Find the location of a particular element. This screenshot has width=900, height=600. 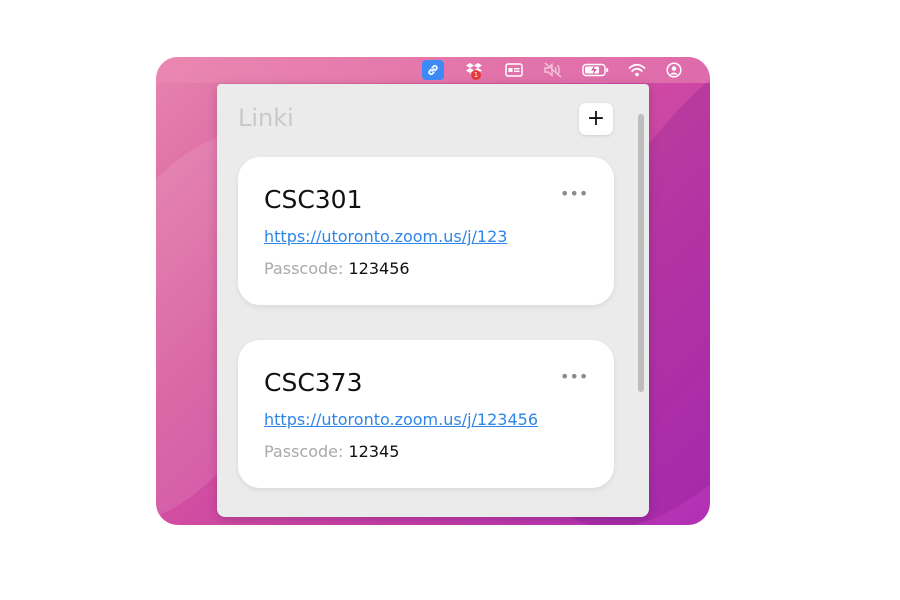

passcode-row: Passcode: 123456 is located at coordinates (337, 268).